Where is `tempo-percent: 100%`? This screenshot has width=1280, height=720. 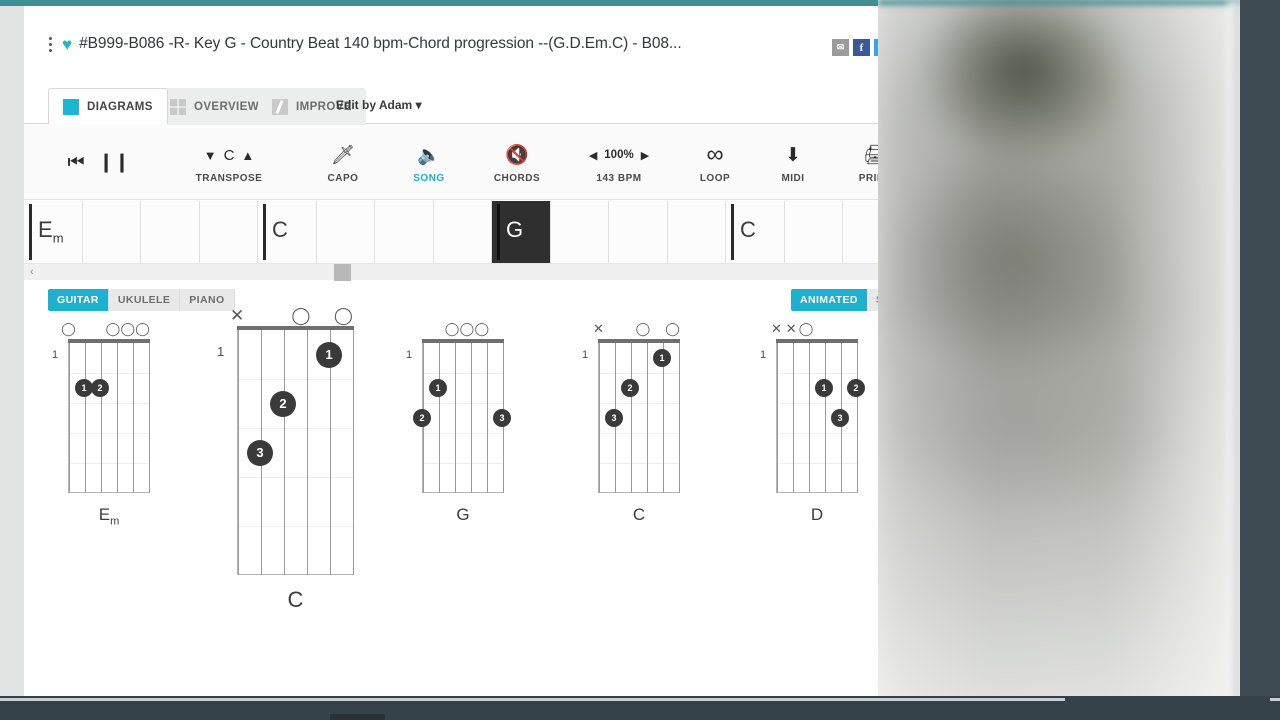
tempo-percent: 100% is located at coordinates (619, 155).